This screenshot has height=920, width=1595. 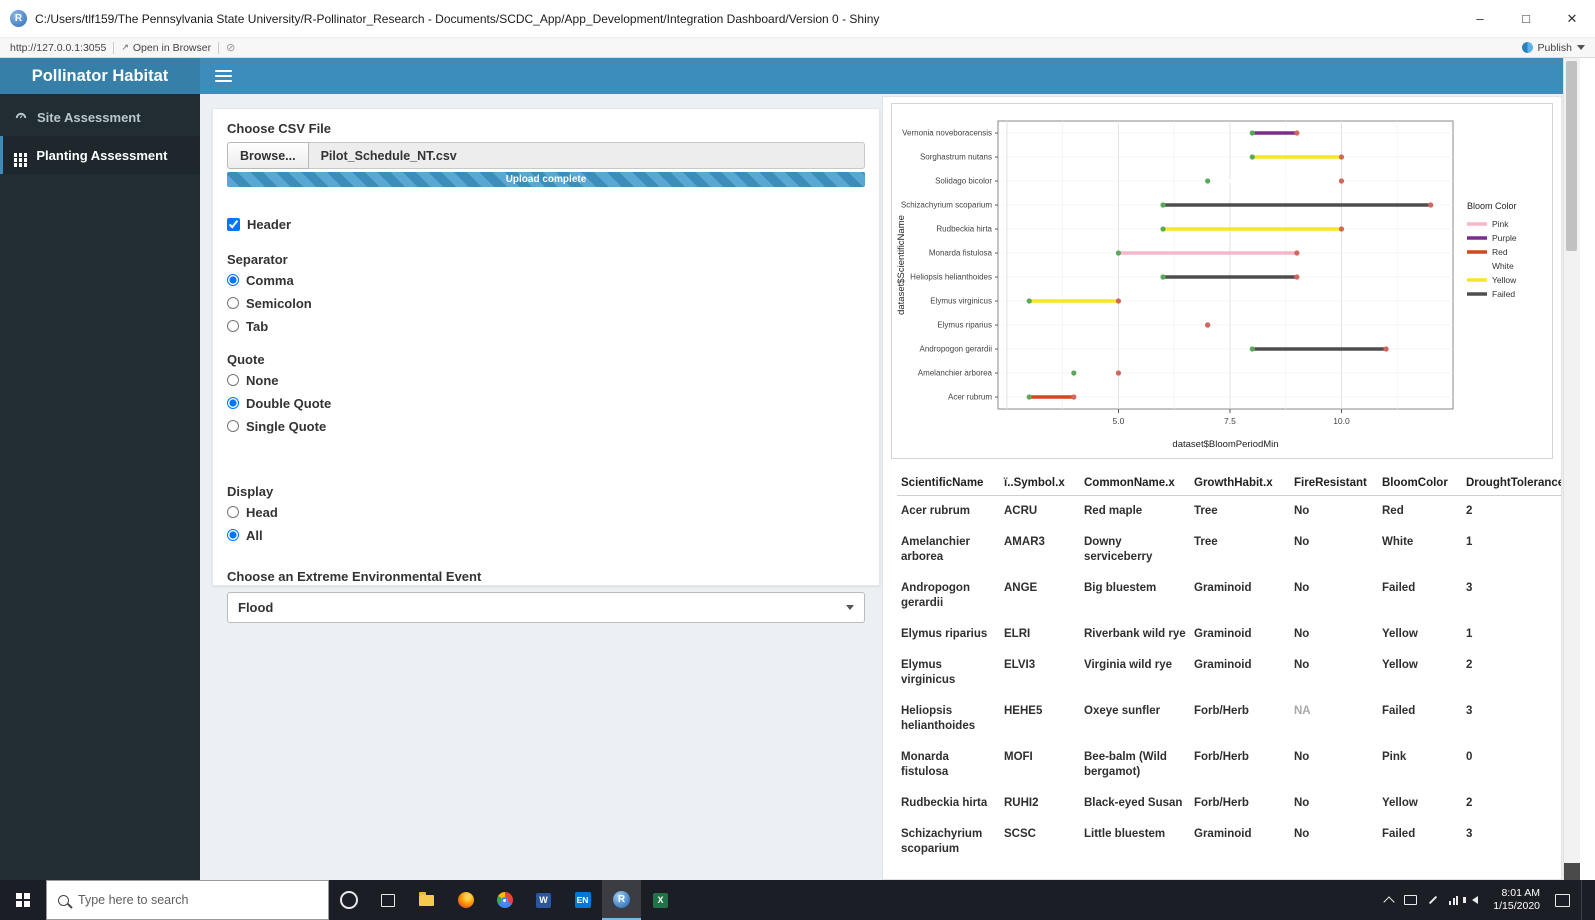 What do you see at coordinates (1516, 900) in the screenshot?
I see `taskbar-clock: 8:01 AM 1/15/2020` at bounding box center [1516, 900].